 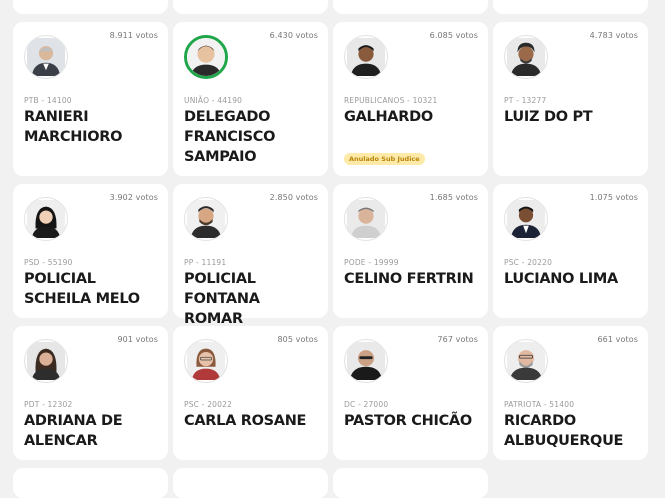 What do you see at coordinates (297, 339) in the screenshot?
I see `vote-count: 805 votos` at bounding box center [297, 339].